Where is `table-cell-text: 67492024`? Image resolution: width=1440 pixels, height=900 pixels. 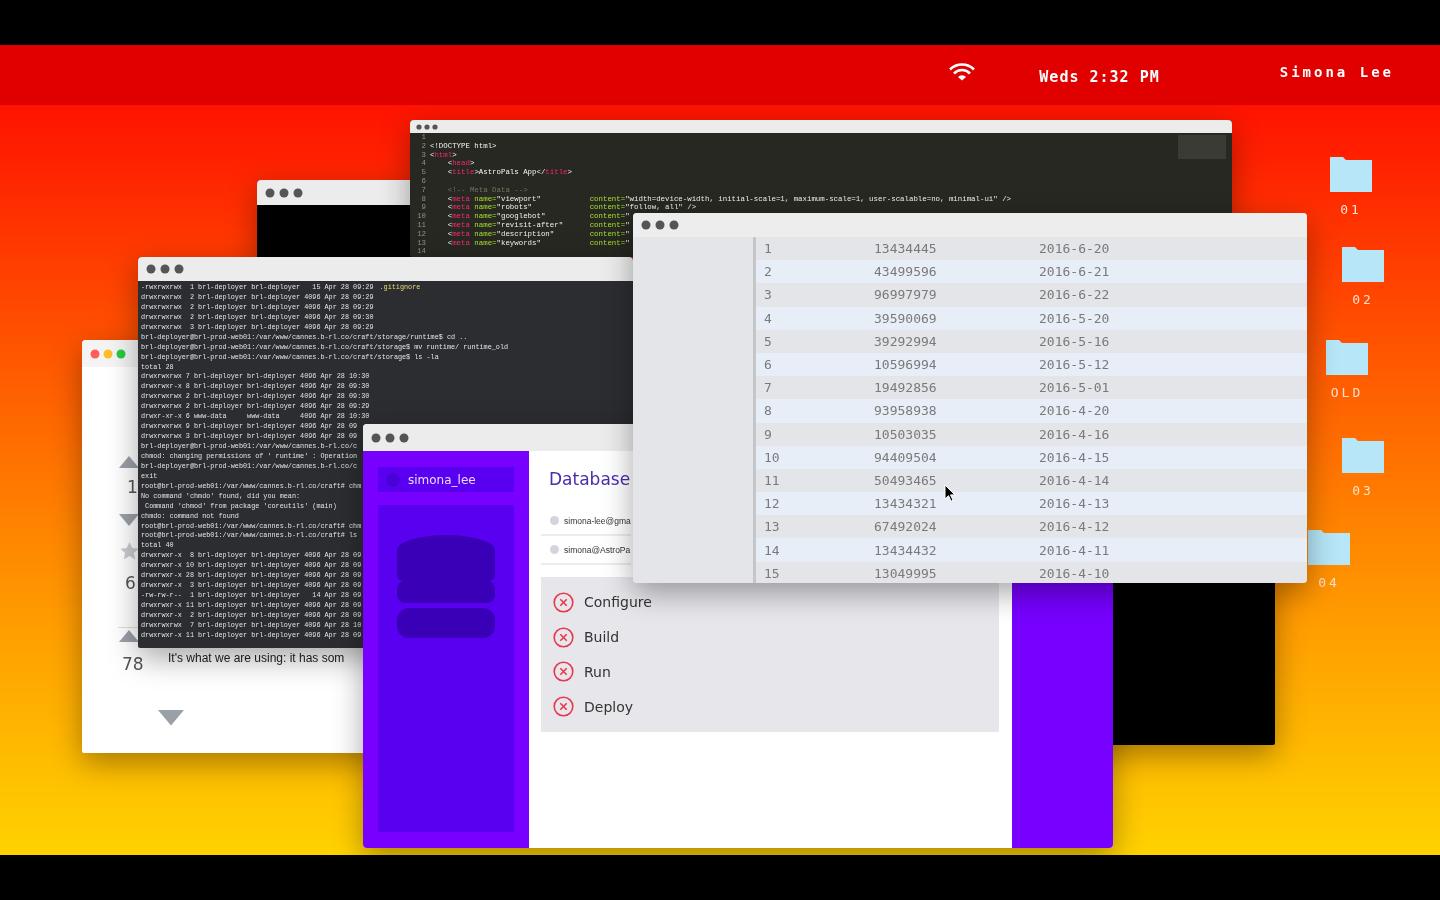
table-cell-text: 67492024 is located at coordinates (906, 527).